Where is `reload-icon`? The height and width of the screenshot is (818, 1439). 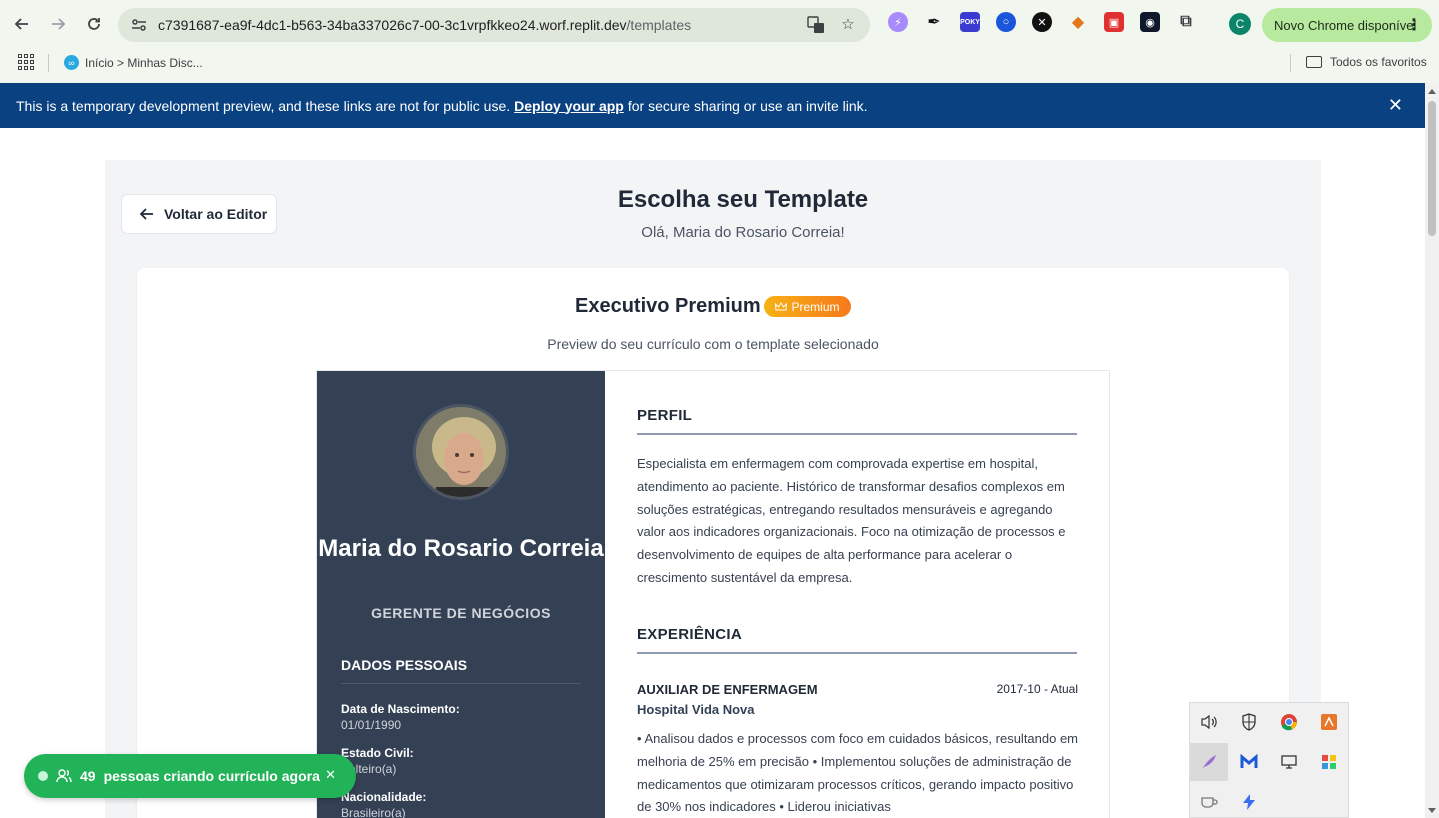
reload-icon is located at coordinates (94, 24).